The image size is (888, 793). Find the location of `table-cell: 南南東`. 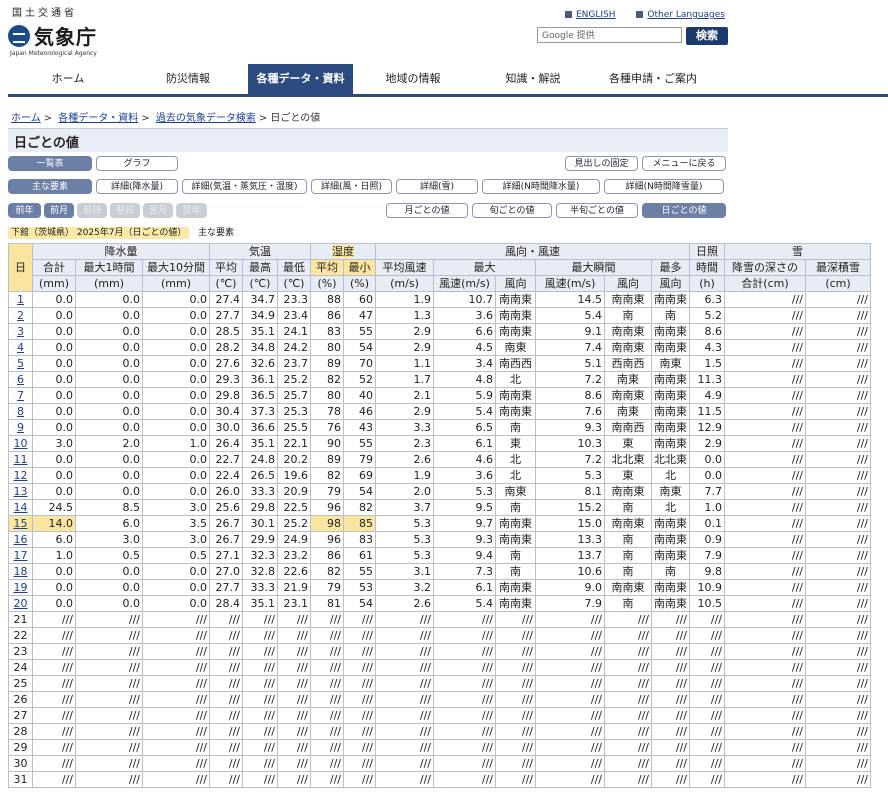

table-cell: 南南東 is located at coordinates (670, 395).